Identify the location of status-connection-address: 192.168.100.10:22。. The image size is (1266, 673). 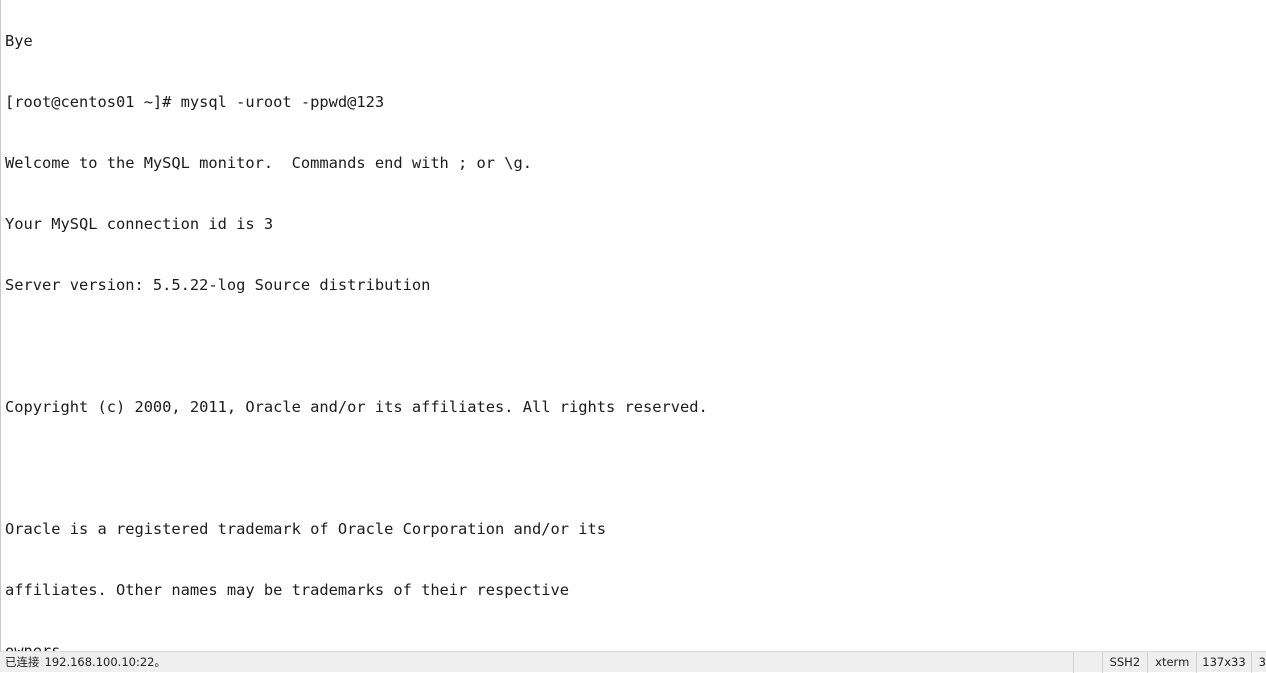
(105, 662).